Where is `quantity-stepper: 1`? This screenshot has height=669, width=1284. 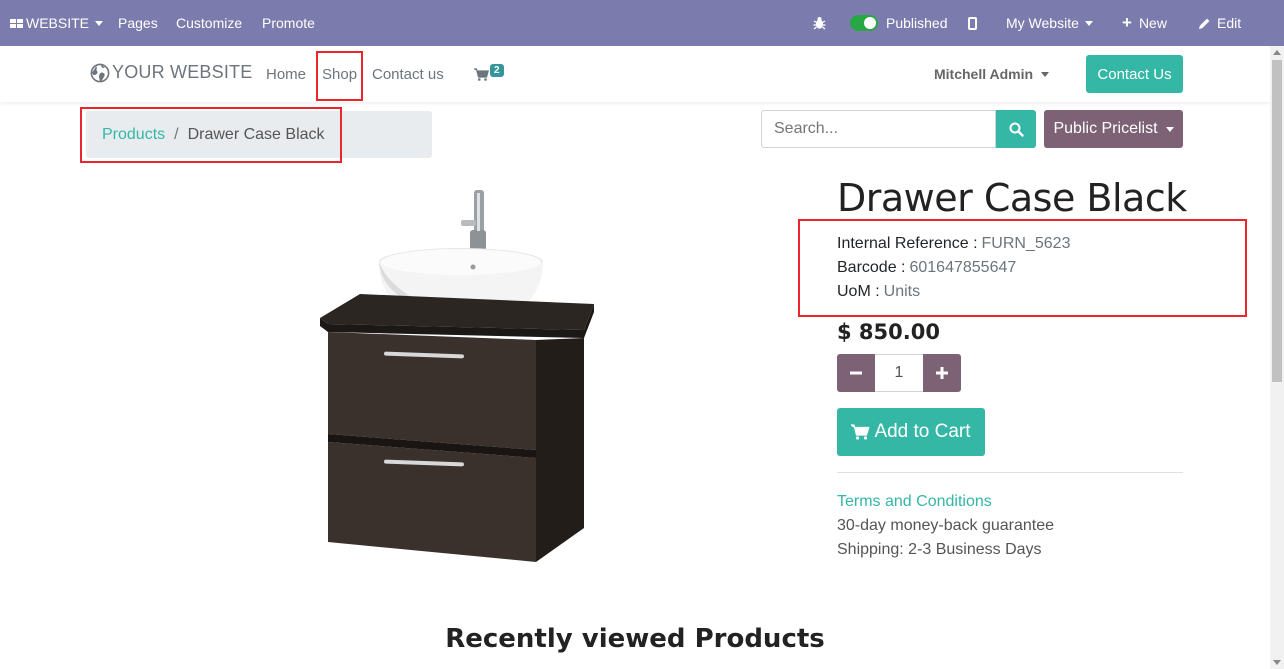
quantity-stepper: 1 is located at coordinates (899, 373).